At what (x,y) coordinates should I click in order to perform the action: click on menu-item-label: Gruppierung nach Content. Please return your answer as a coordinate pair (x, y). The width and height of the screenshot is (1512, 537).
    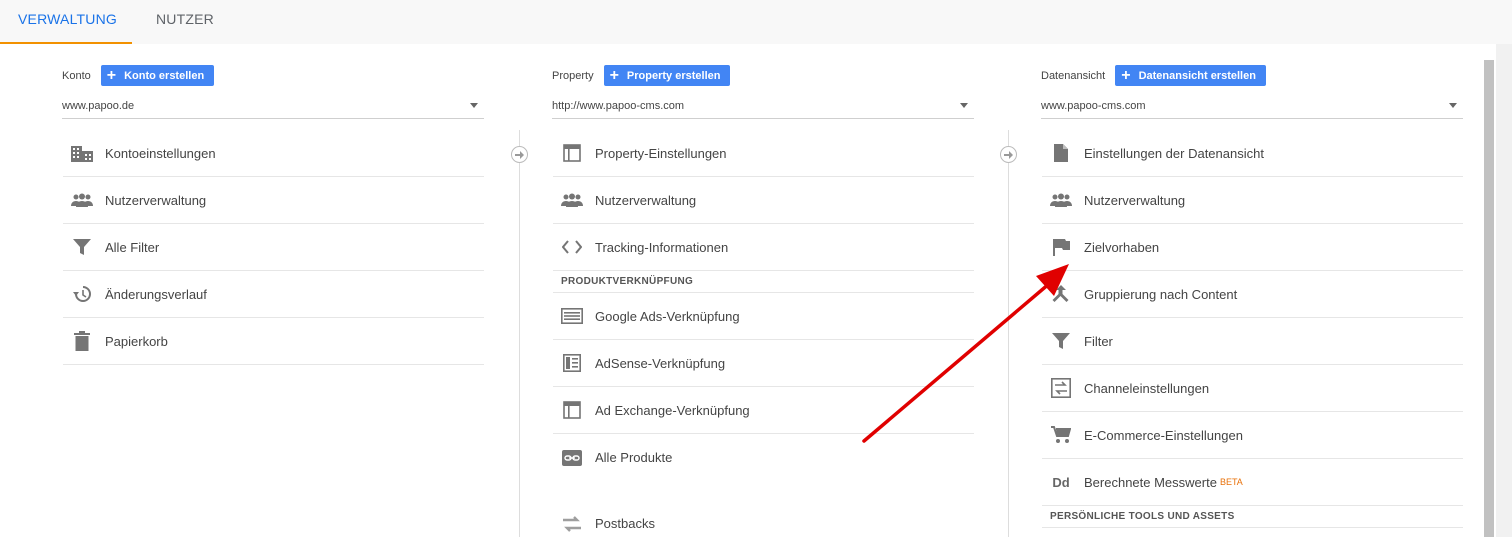
    Looking at the image, I should click on (1161, 294).